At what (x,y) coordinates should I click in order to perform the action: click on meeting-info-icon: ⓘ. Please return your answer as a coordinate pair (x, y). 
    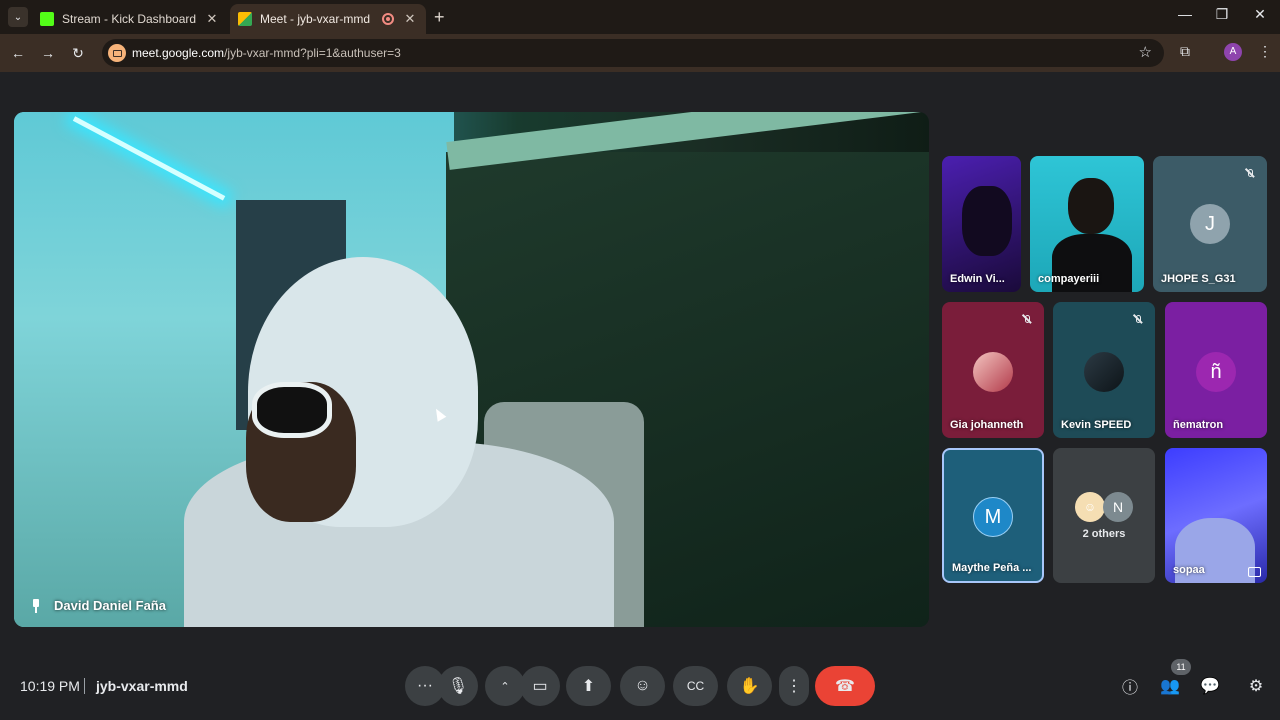
    Looking at the image, I should click on (1130, 686).